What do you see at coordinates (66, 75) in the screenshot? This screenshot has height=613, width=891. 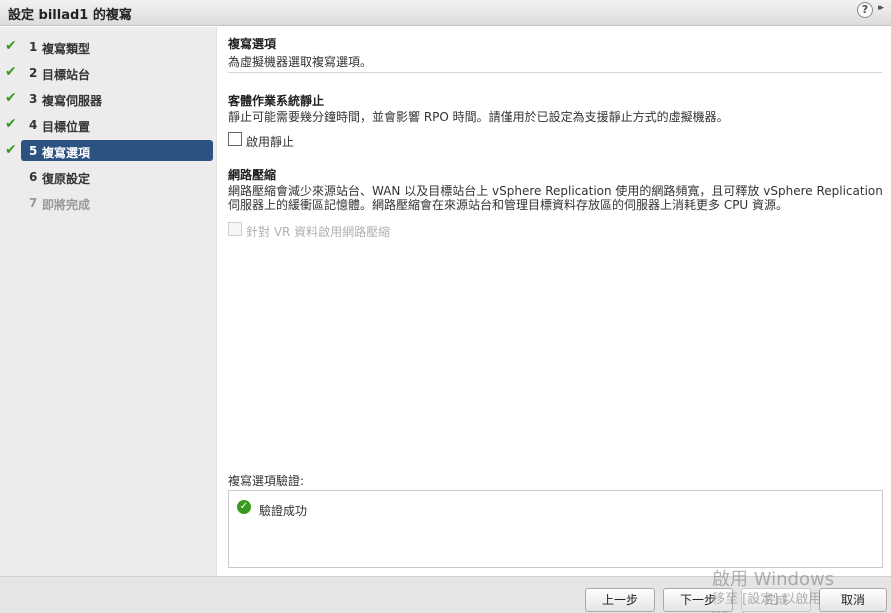 I see `step-label: 目標站台` at bounding box center [66, 75].